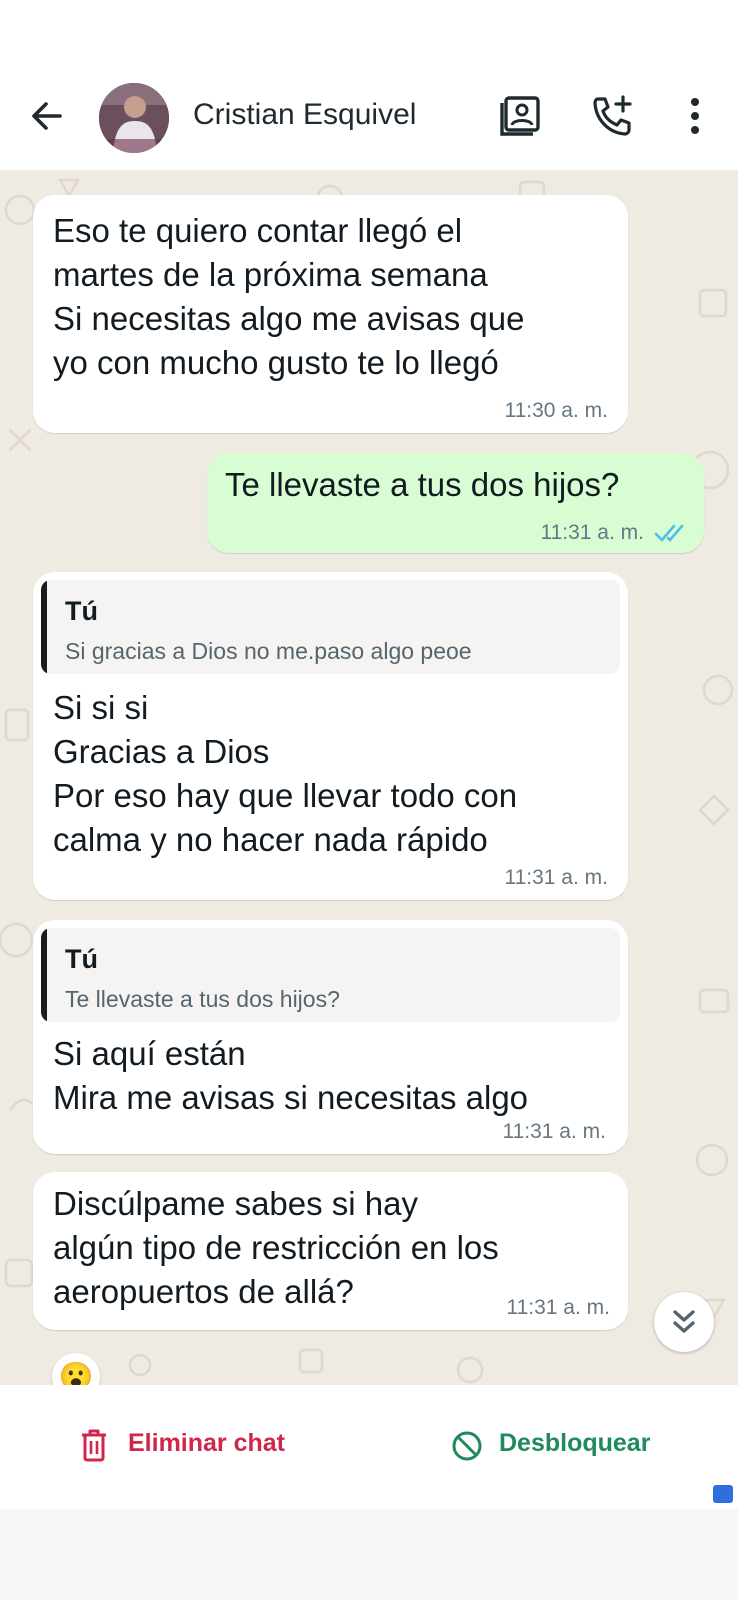 The width and height of the screenshot is (738, 1600). What do you see at coordinates (521, 116) in the screenshot?
I see `contact-card-icon` at bounding box center [521, 116].